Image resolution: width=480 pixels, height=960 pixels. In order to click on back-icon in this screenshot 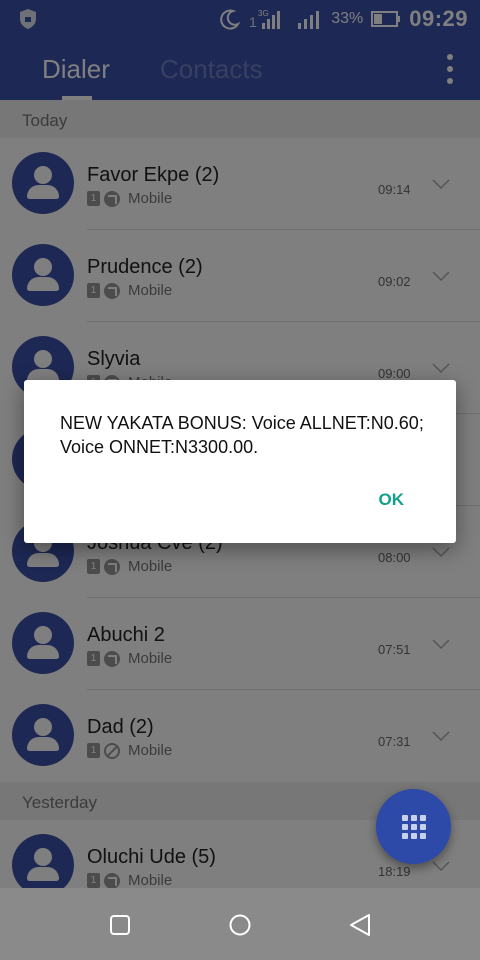, I will do `click(360, 925)`.